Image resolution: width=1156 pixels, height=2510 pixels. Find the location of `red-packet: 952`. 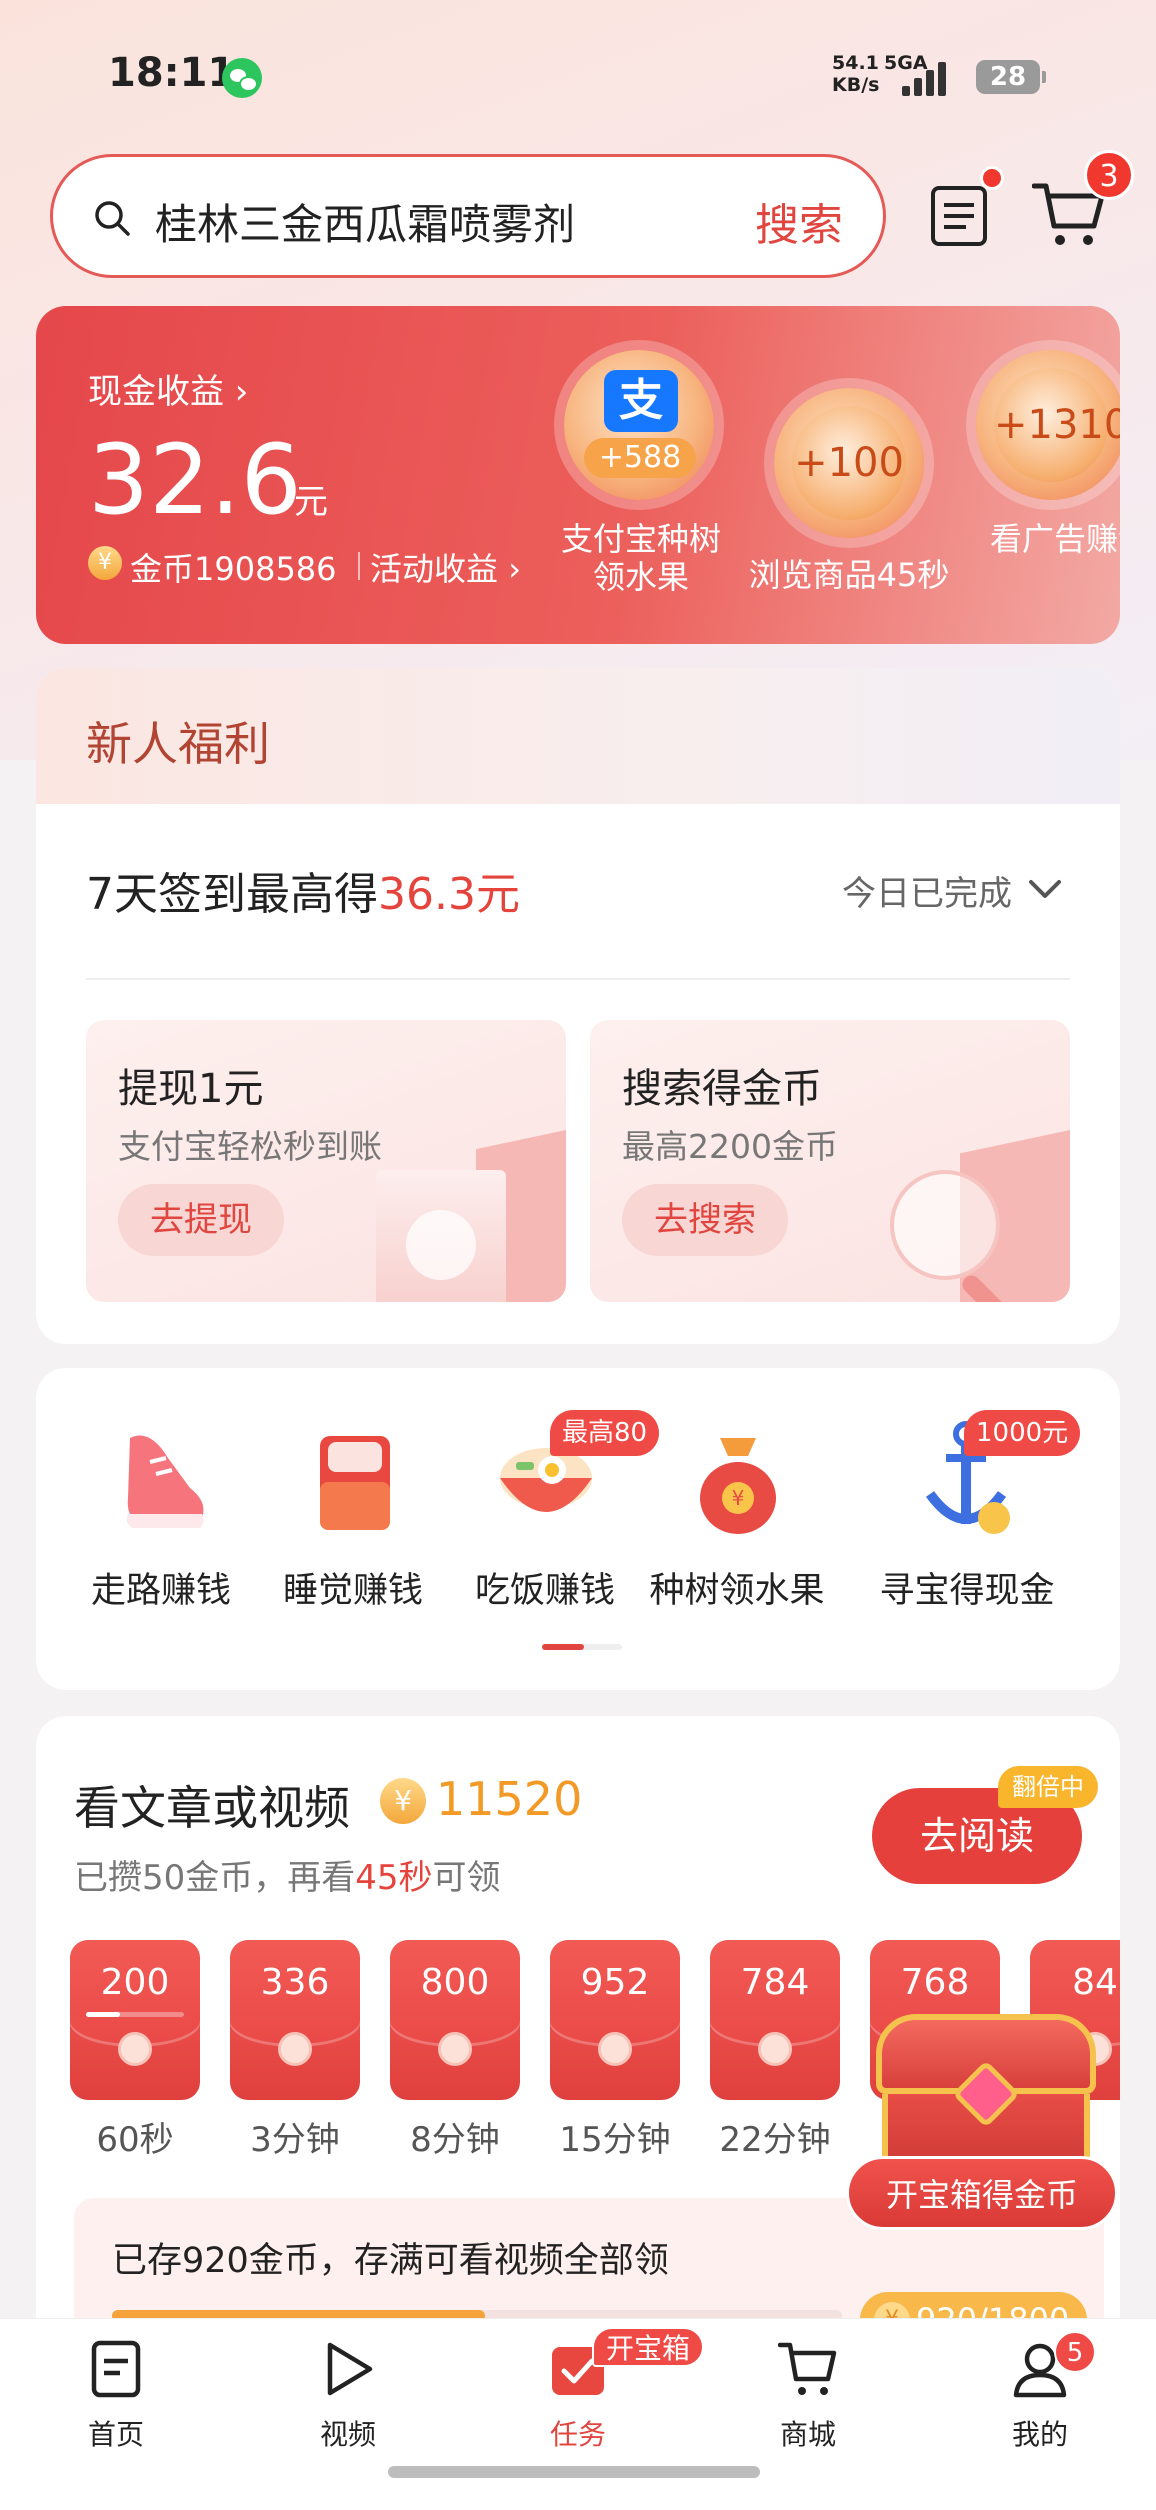

red-packet: 952 is located at coordinates (615, 2020).